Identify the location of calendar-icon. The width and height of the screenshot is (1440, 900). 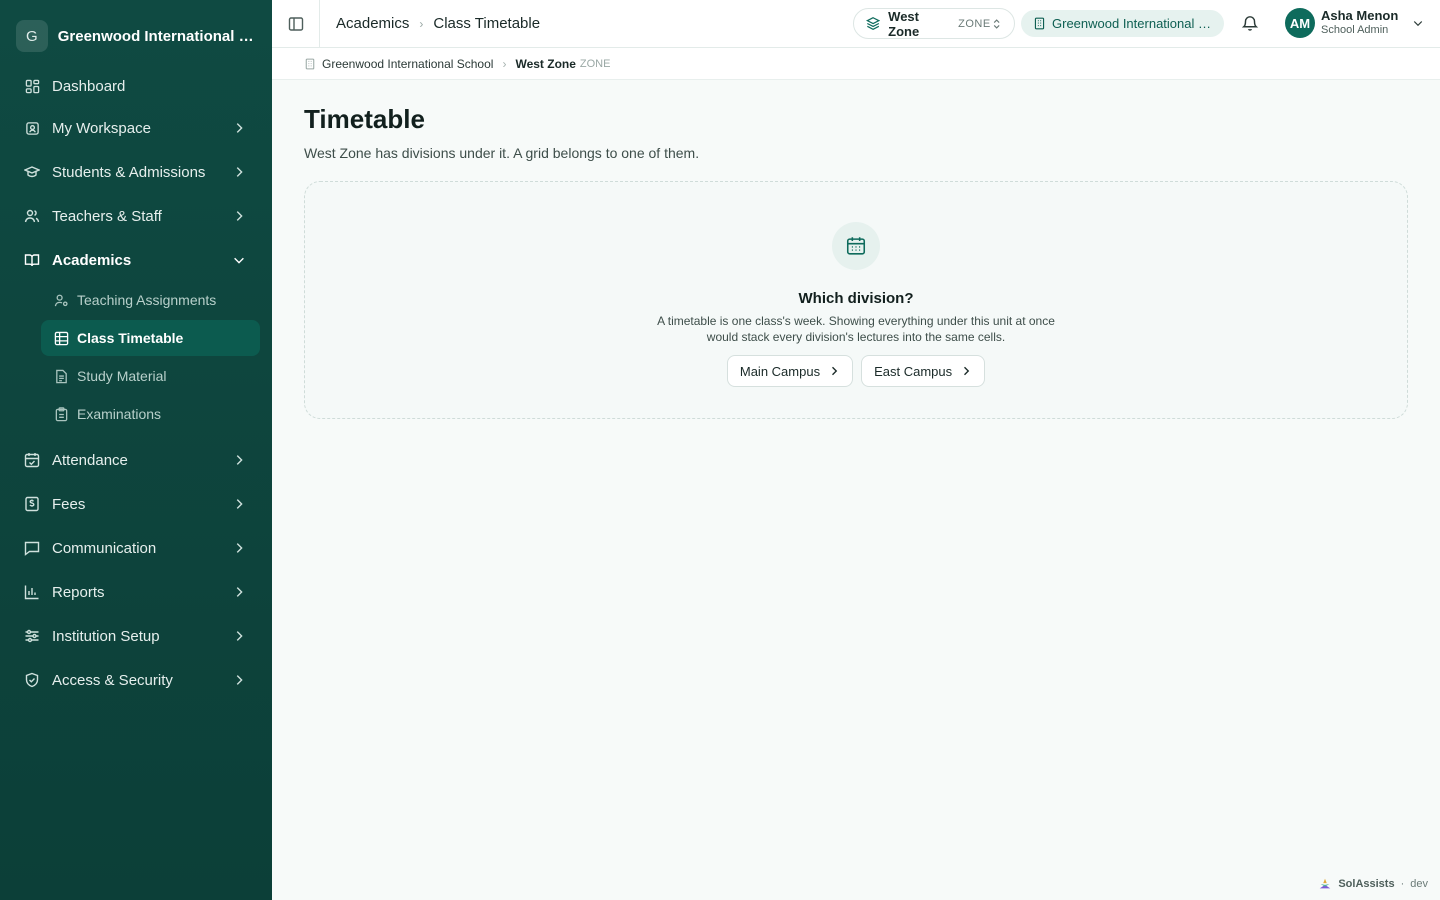
(856, 246).